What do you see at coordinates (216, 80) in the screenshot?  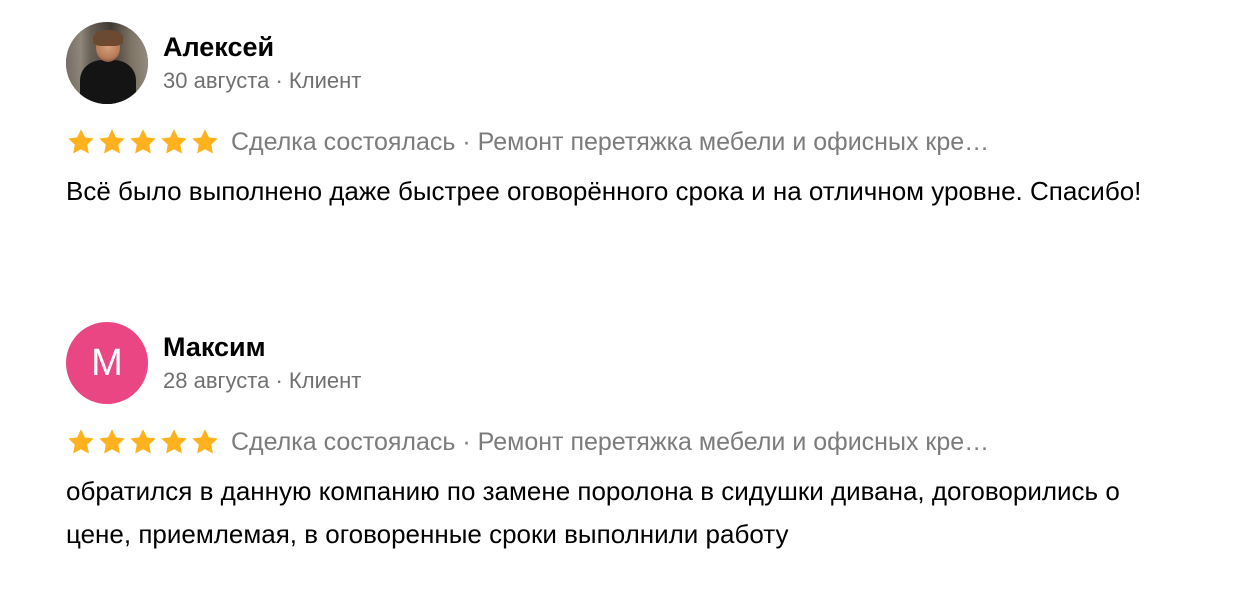 I see `review-date: 30 августа` at bounding box center [216, 80].